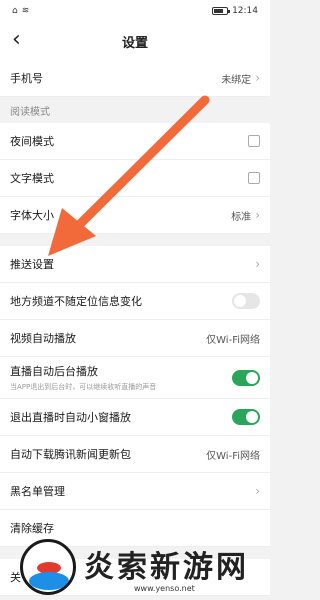  I want to click on row-night-label: 夜间模式, so click(32, 141).